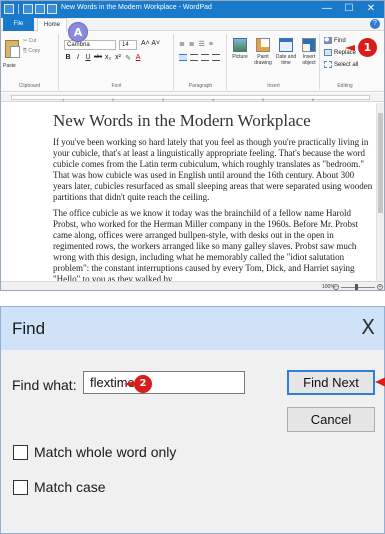 The height and width of the screenshot is (534, 385). I want to click on zoom-slider, so click(358, 287).